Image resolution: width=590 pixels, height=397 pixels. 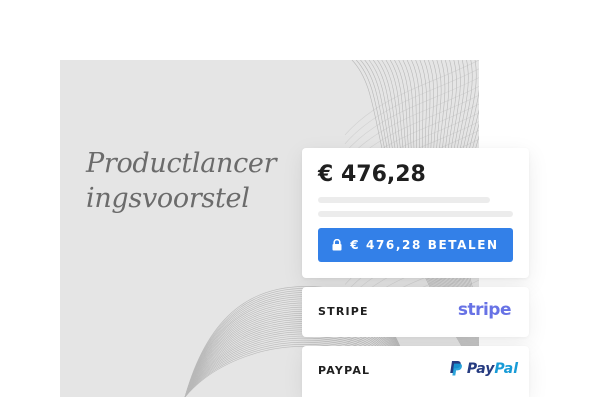 What do you see at coordinates (456, 368) in the screenshot?
I see `paypal-icon` at bounding box center [456, 368].